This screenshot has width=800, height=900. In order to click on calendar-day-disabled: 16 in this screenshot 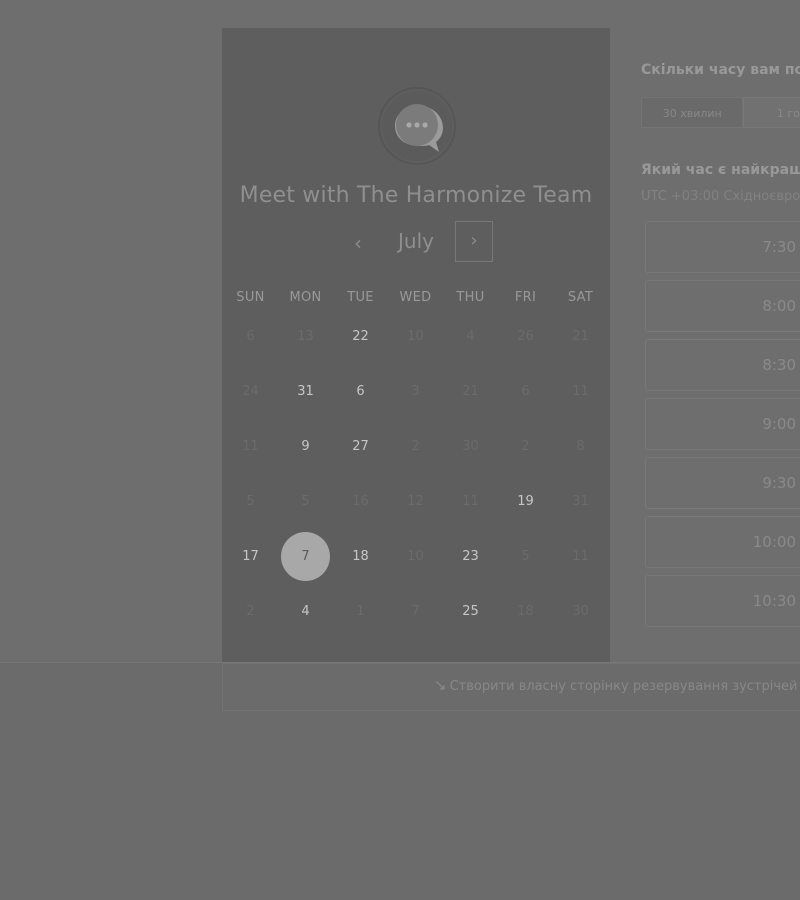, I will do `click(360, 501)`.